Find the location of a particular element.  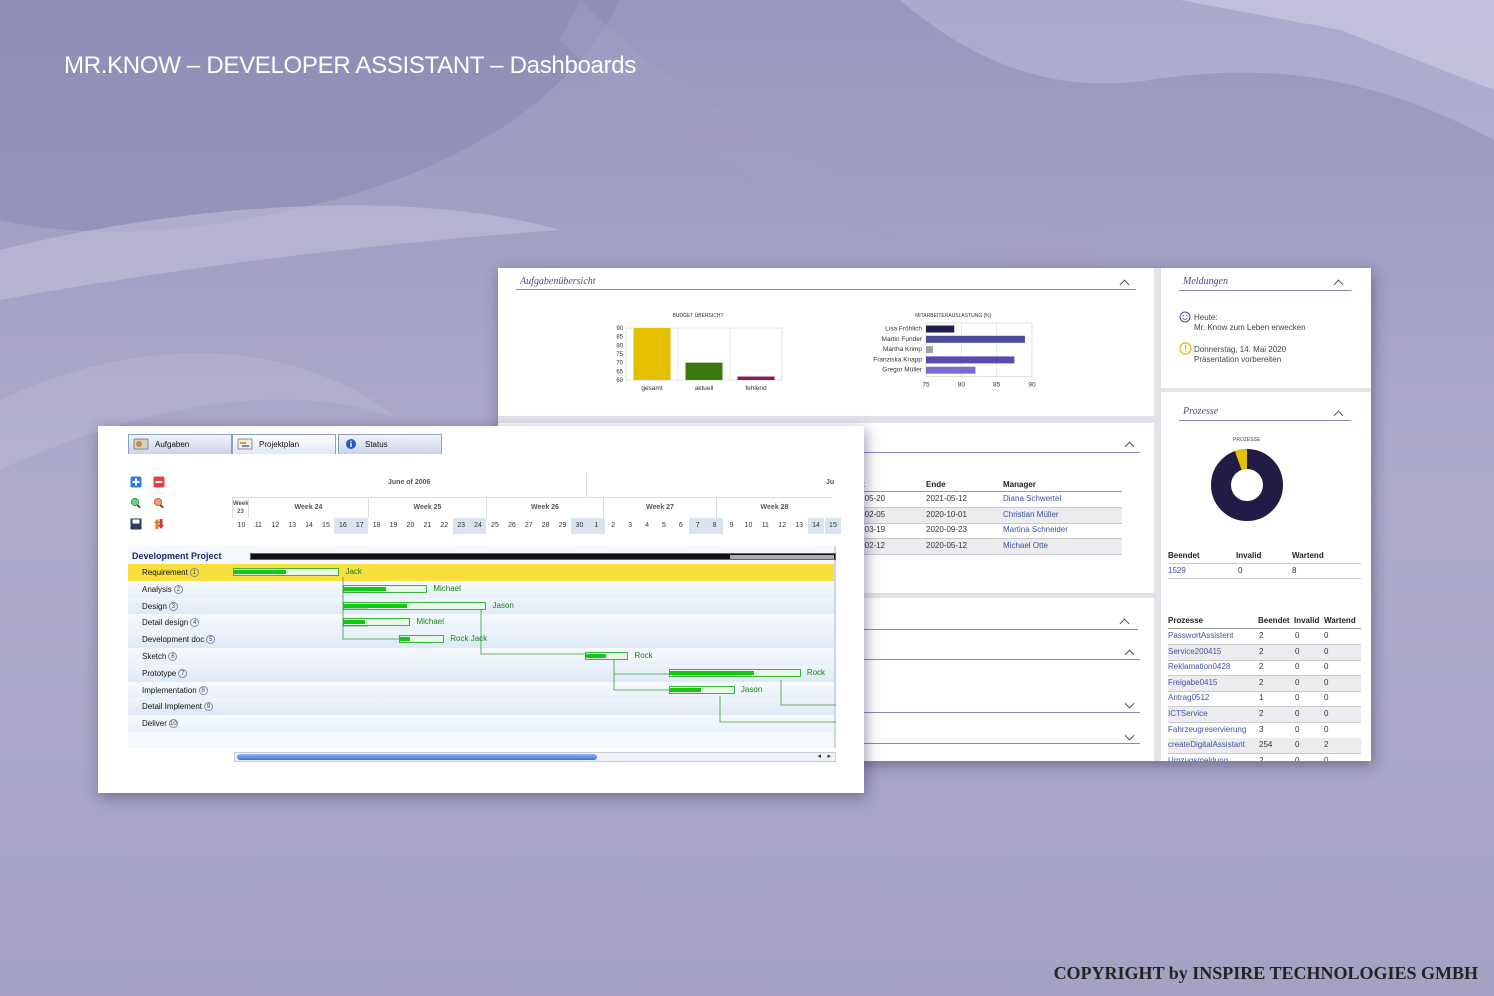

meldung-text: Mr. Know zum Leben erwecken is located at coordinates (1250, 327).